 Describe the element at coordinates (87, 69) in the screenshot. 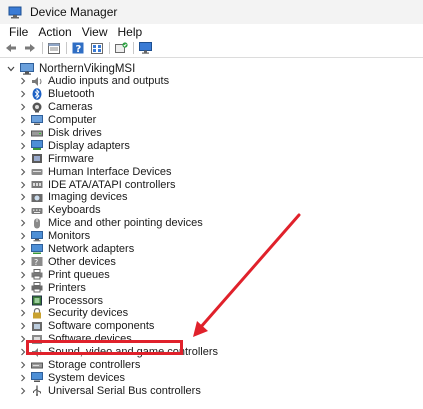

I see `tree-root-label: NorthernVikingMSI` at that location.